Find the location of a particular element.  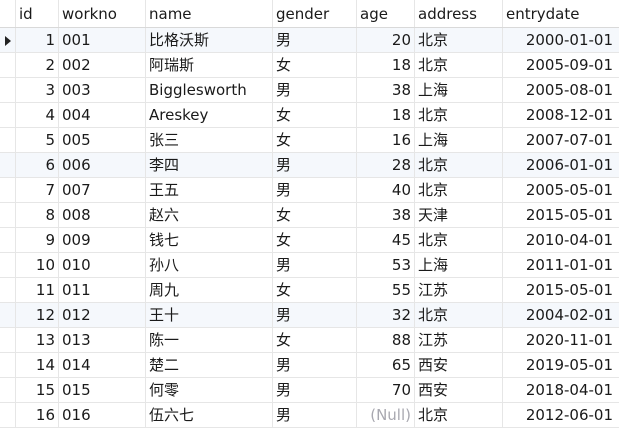

cell-id: 5 is located at coordinates (37, 140).